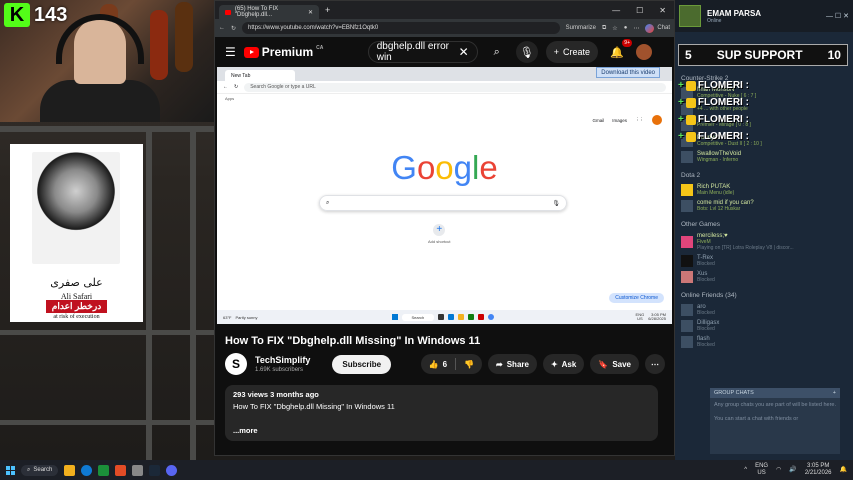 This screenshot has height=480, width=853. Describe the element at coordinates (526, 52) in the screenshot. I see `voice-search-icon: 🎙` at that location.